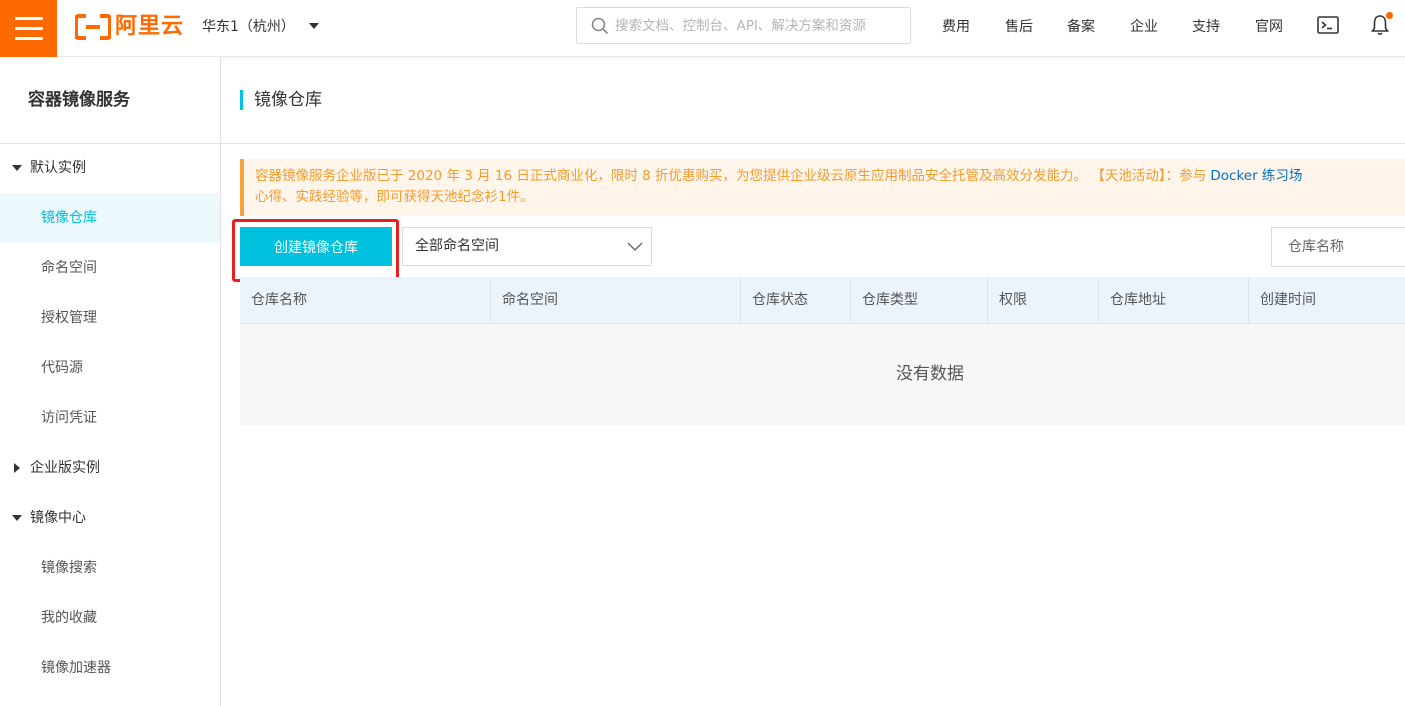 The height and width of the screenshot is (706, 1405). I want to click on aliyun-logo: 阿里云, so click(130, 28).